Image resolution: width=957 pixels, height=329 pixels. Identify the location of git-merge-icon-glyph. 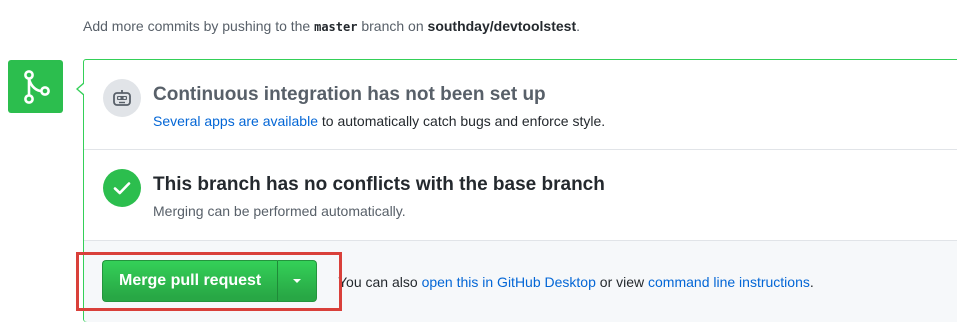
(36, 86).